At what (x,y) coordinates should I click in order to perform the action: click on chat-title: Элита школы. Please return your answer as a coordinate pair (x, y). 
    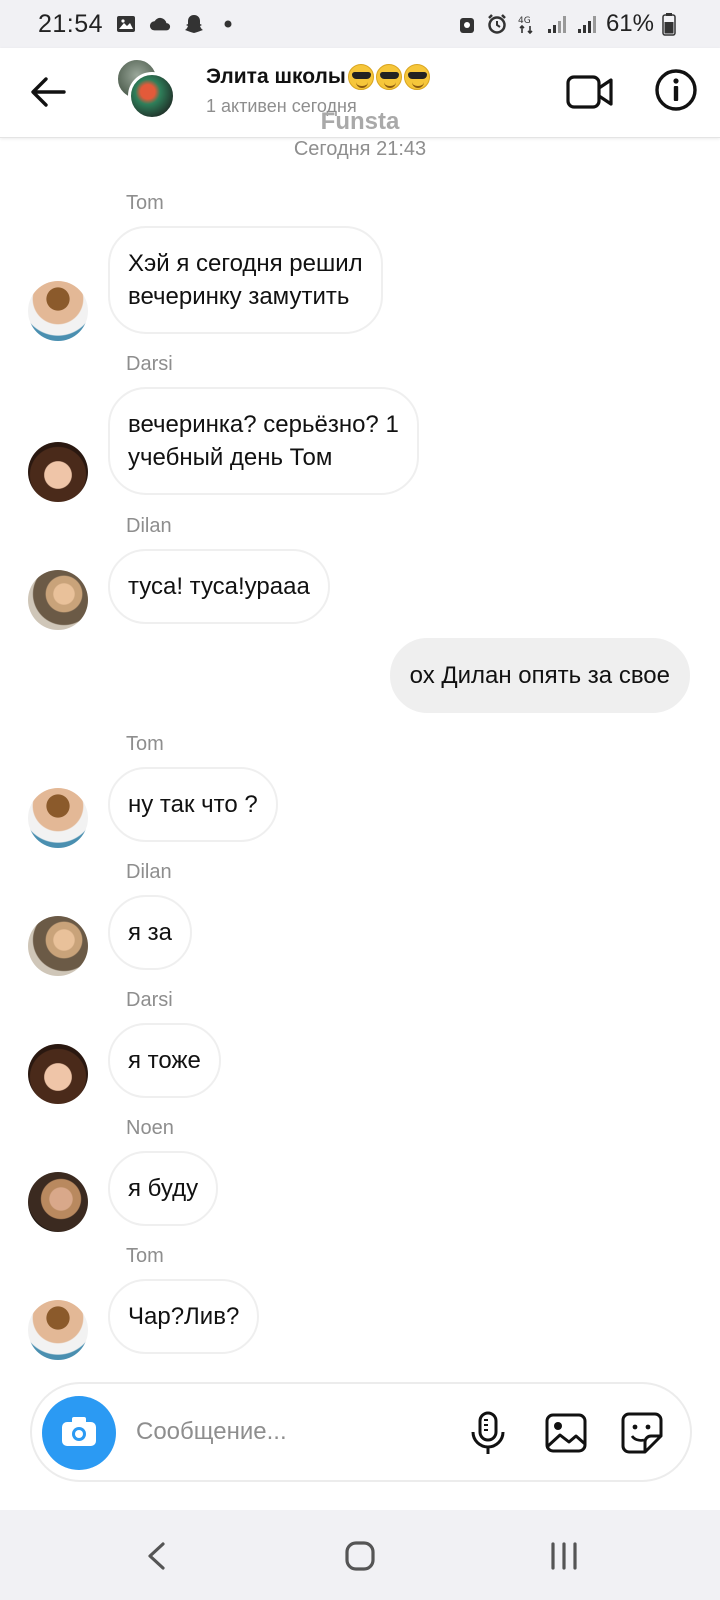
    Looking at the image, I should click on (318, 77).